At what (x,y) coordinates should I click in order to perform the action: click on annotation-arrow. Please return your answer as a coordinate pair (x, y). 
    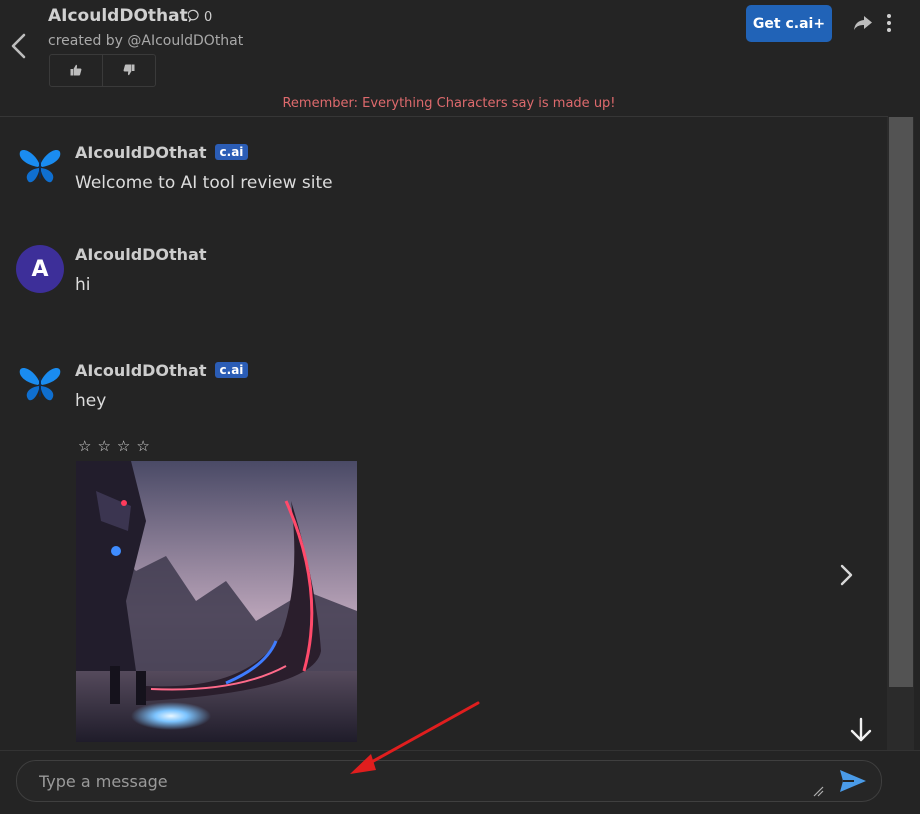
    Looking at the image, I should click on (415, 740).